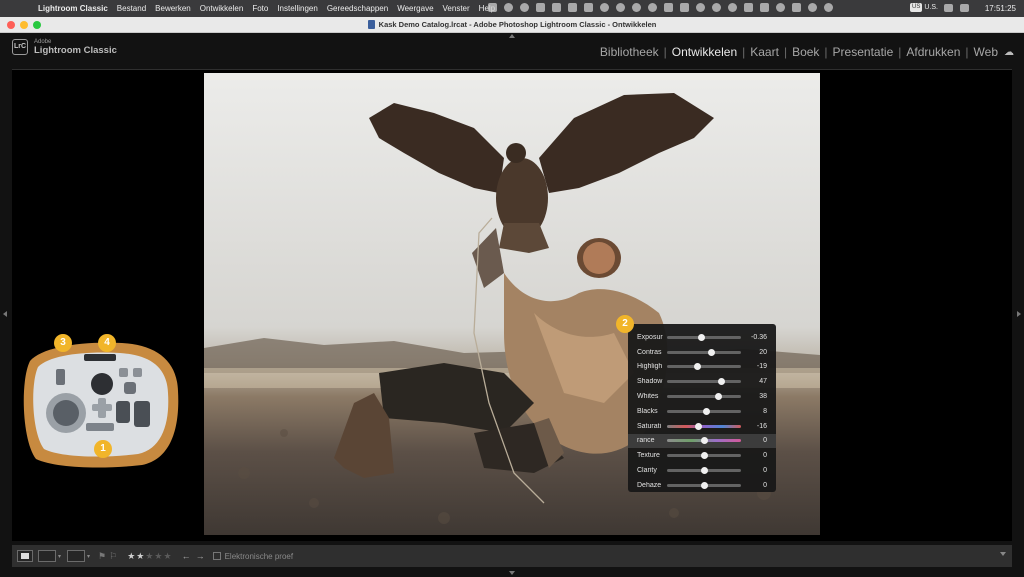 The image size is (1024, 577). Describe the element at coordinates (704, 52) in the screenshot. I see `module-ontwikkelen: Ontwikkelen` at that location.